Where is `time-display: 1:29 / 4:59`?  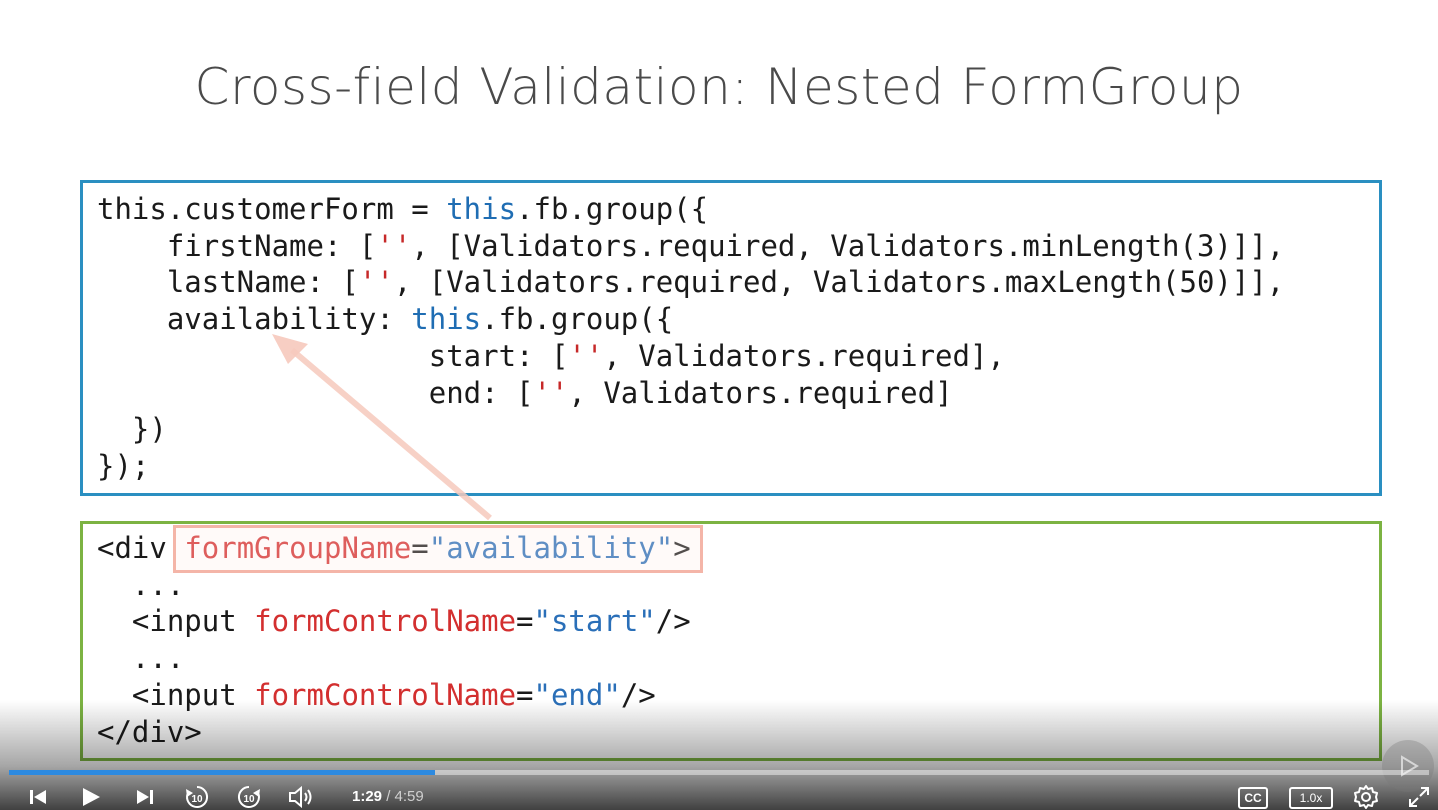 time-display: 1:29 / 4:59 is located at coordinates (388, 796).